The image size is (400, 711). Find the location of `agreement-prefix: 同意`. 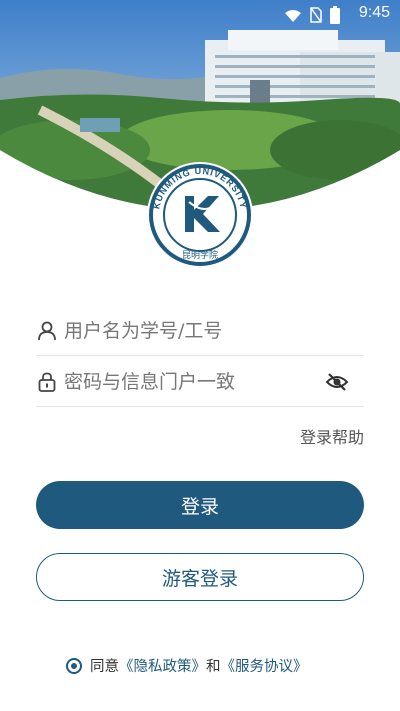

agreement-prefix: 同意 is located at coordinates (104, 667).